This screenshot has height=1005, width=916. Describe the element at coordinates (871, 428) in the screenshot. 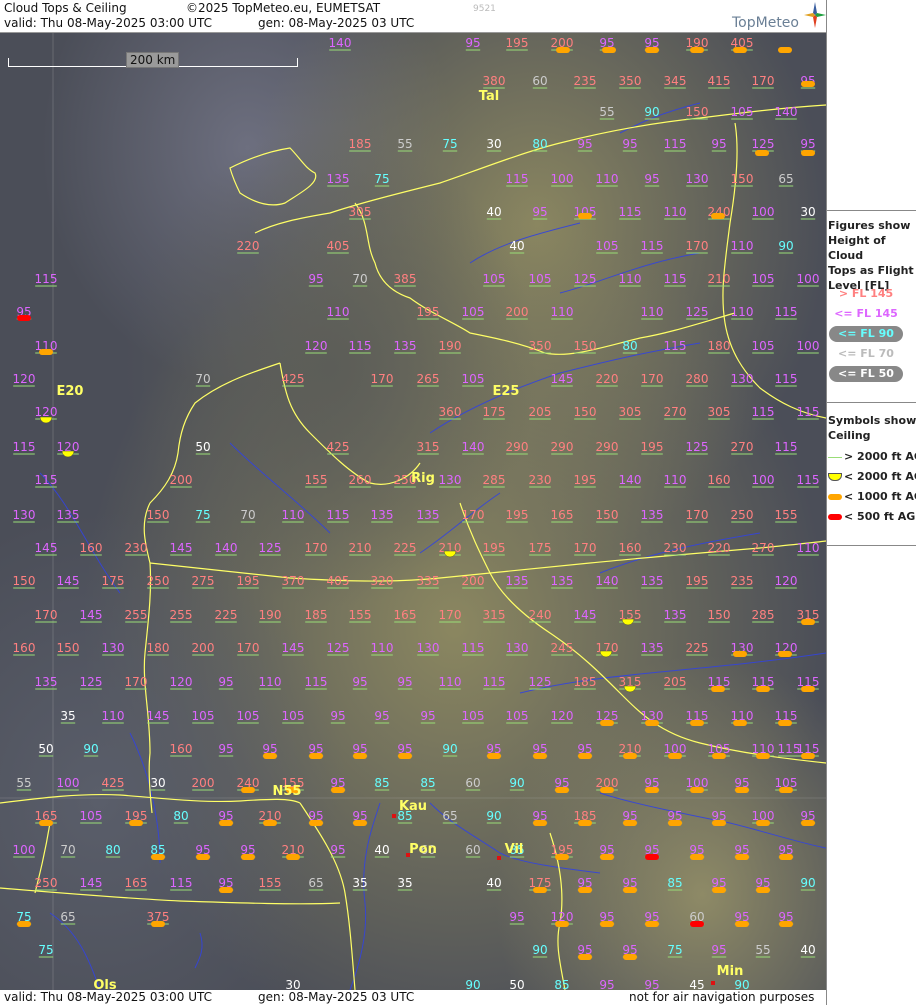

I see `ceiling-legend-title: Symbols show Ceiling` at that location.